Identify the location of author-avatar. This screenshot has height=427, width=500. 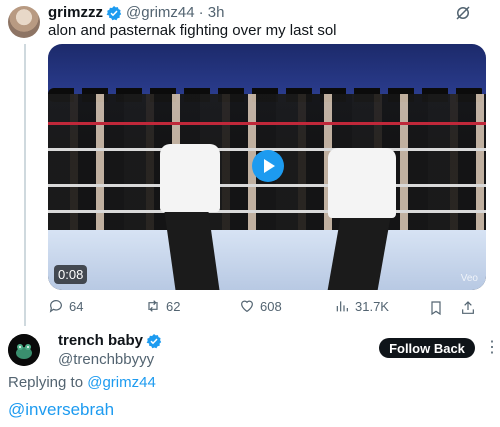
(24, 22).